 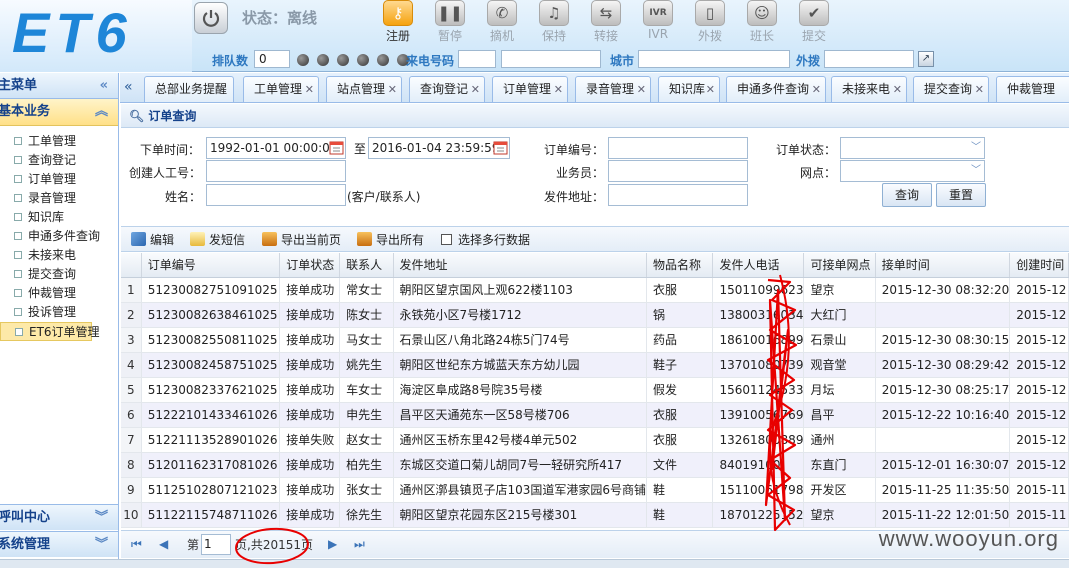 What do you see at coordinates (59, 217) in the screenshot?
I see `sidebar-item-knowledge: 知识库` at bounding box center [59, 217].